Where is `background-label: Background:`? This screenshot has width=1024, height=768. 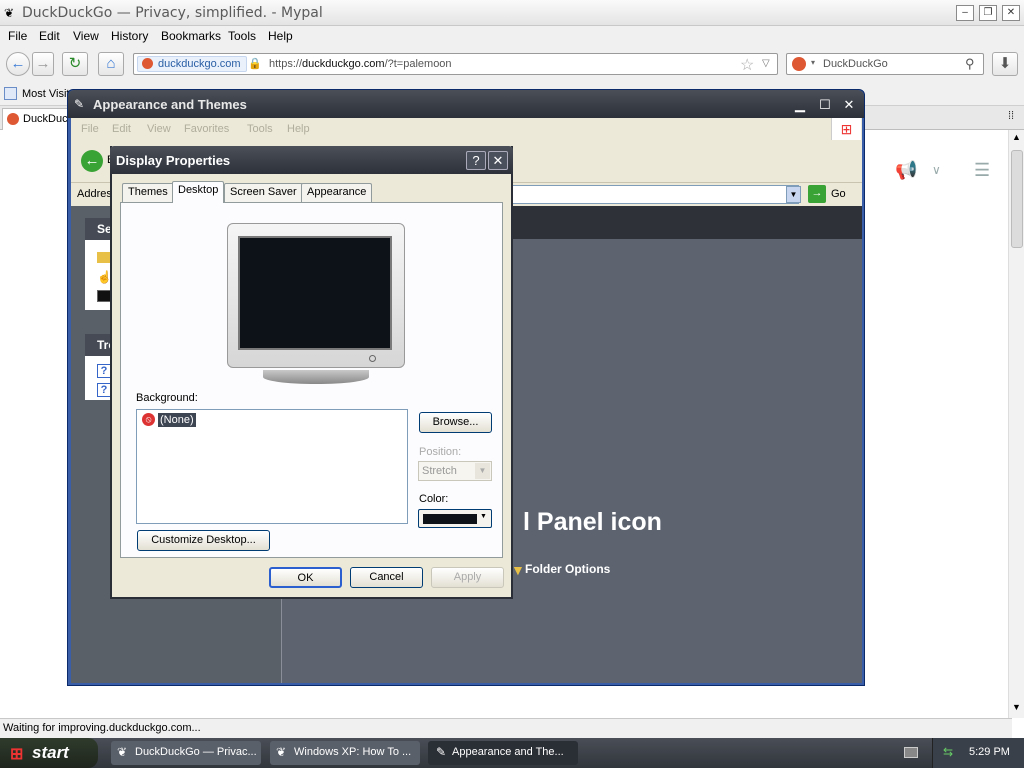
background-label: Background: is located at coordinates (167, 398).